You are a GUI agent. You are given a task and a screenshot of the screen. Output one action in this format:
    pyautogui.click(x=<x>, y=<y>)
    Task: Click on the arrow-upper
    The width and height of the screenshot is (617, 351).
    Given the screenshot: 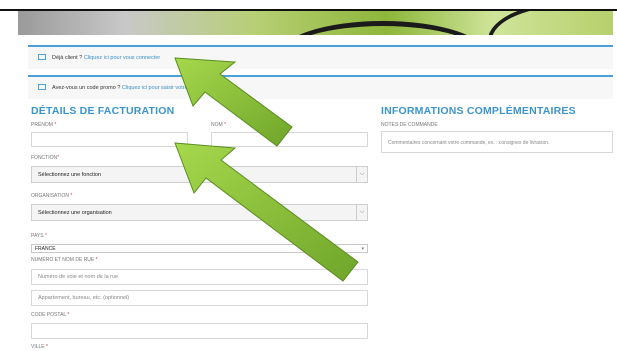 What is the action you would take?
    pyautogui.click(x=233, y=102)
    